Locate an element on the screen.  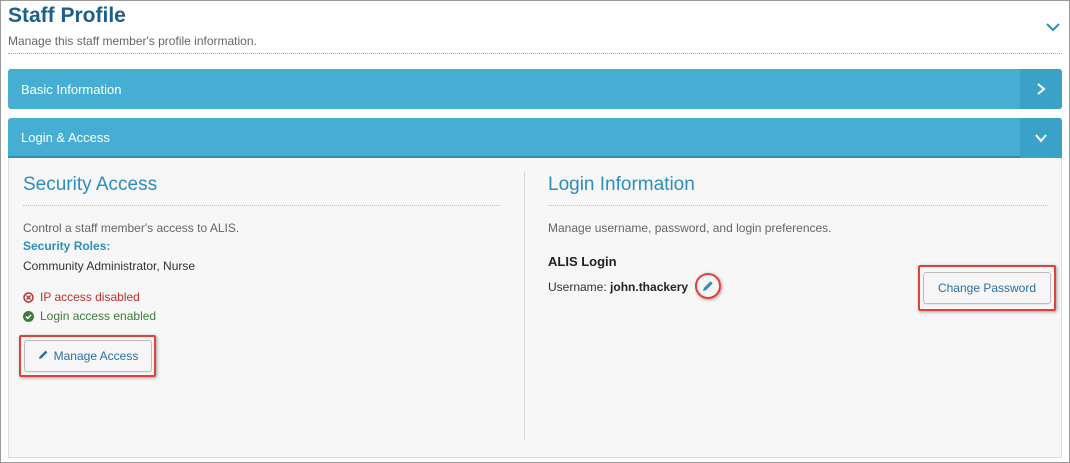
header-divider is located at coordinates (535, 53).